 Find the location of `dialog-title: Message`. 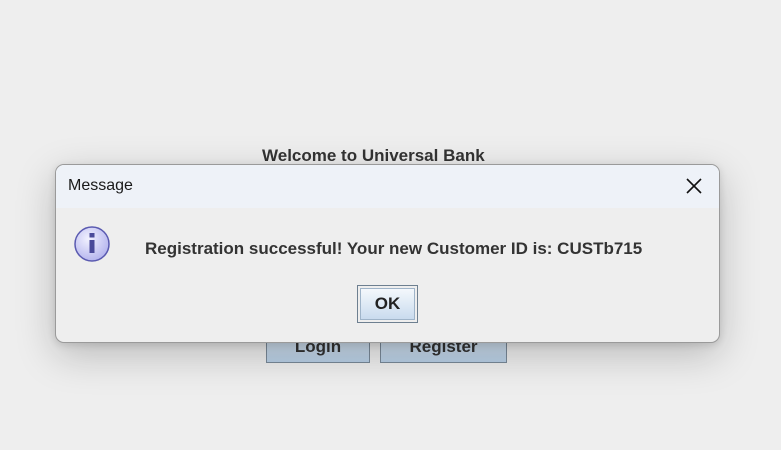

dialog-title: Message is located at coordinates (100, 185).